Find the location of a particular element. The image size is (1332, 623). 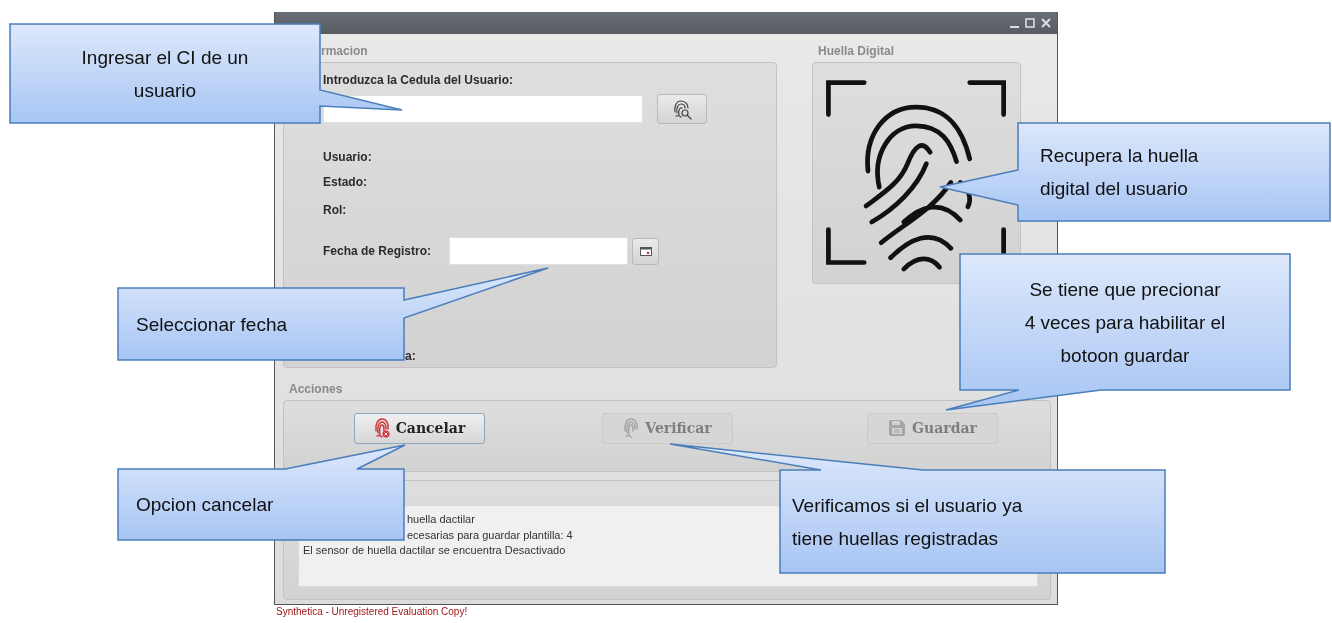

field-label: Rol: is located at coordinates (335, 210).